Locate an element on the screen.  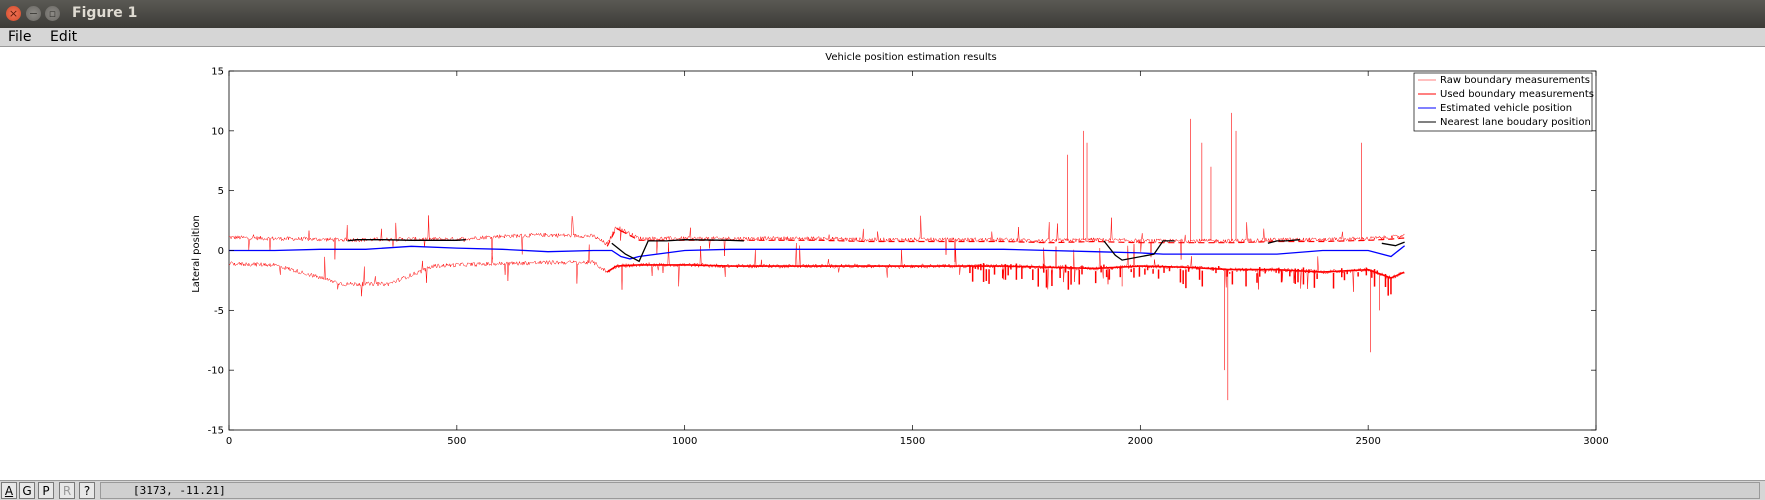
legend-entry-used: Used boundary measurements is located at coordinates (1517, 94).